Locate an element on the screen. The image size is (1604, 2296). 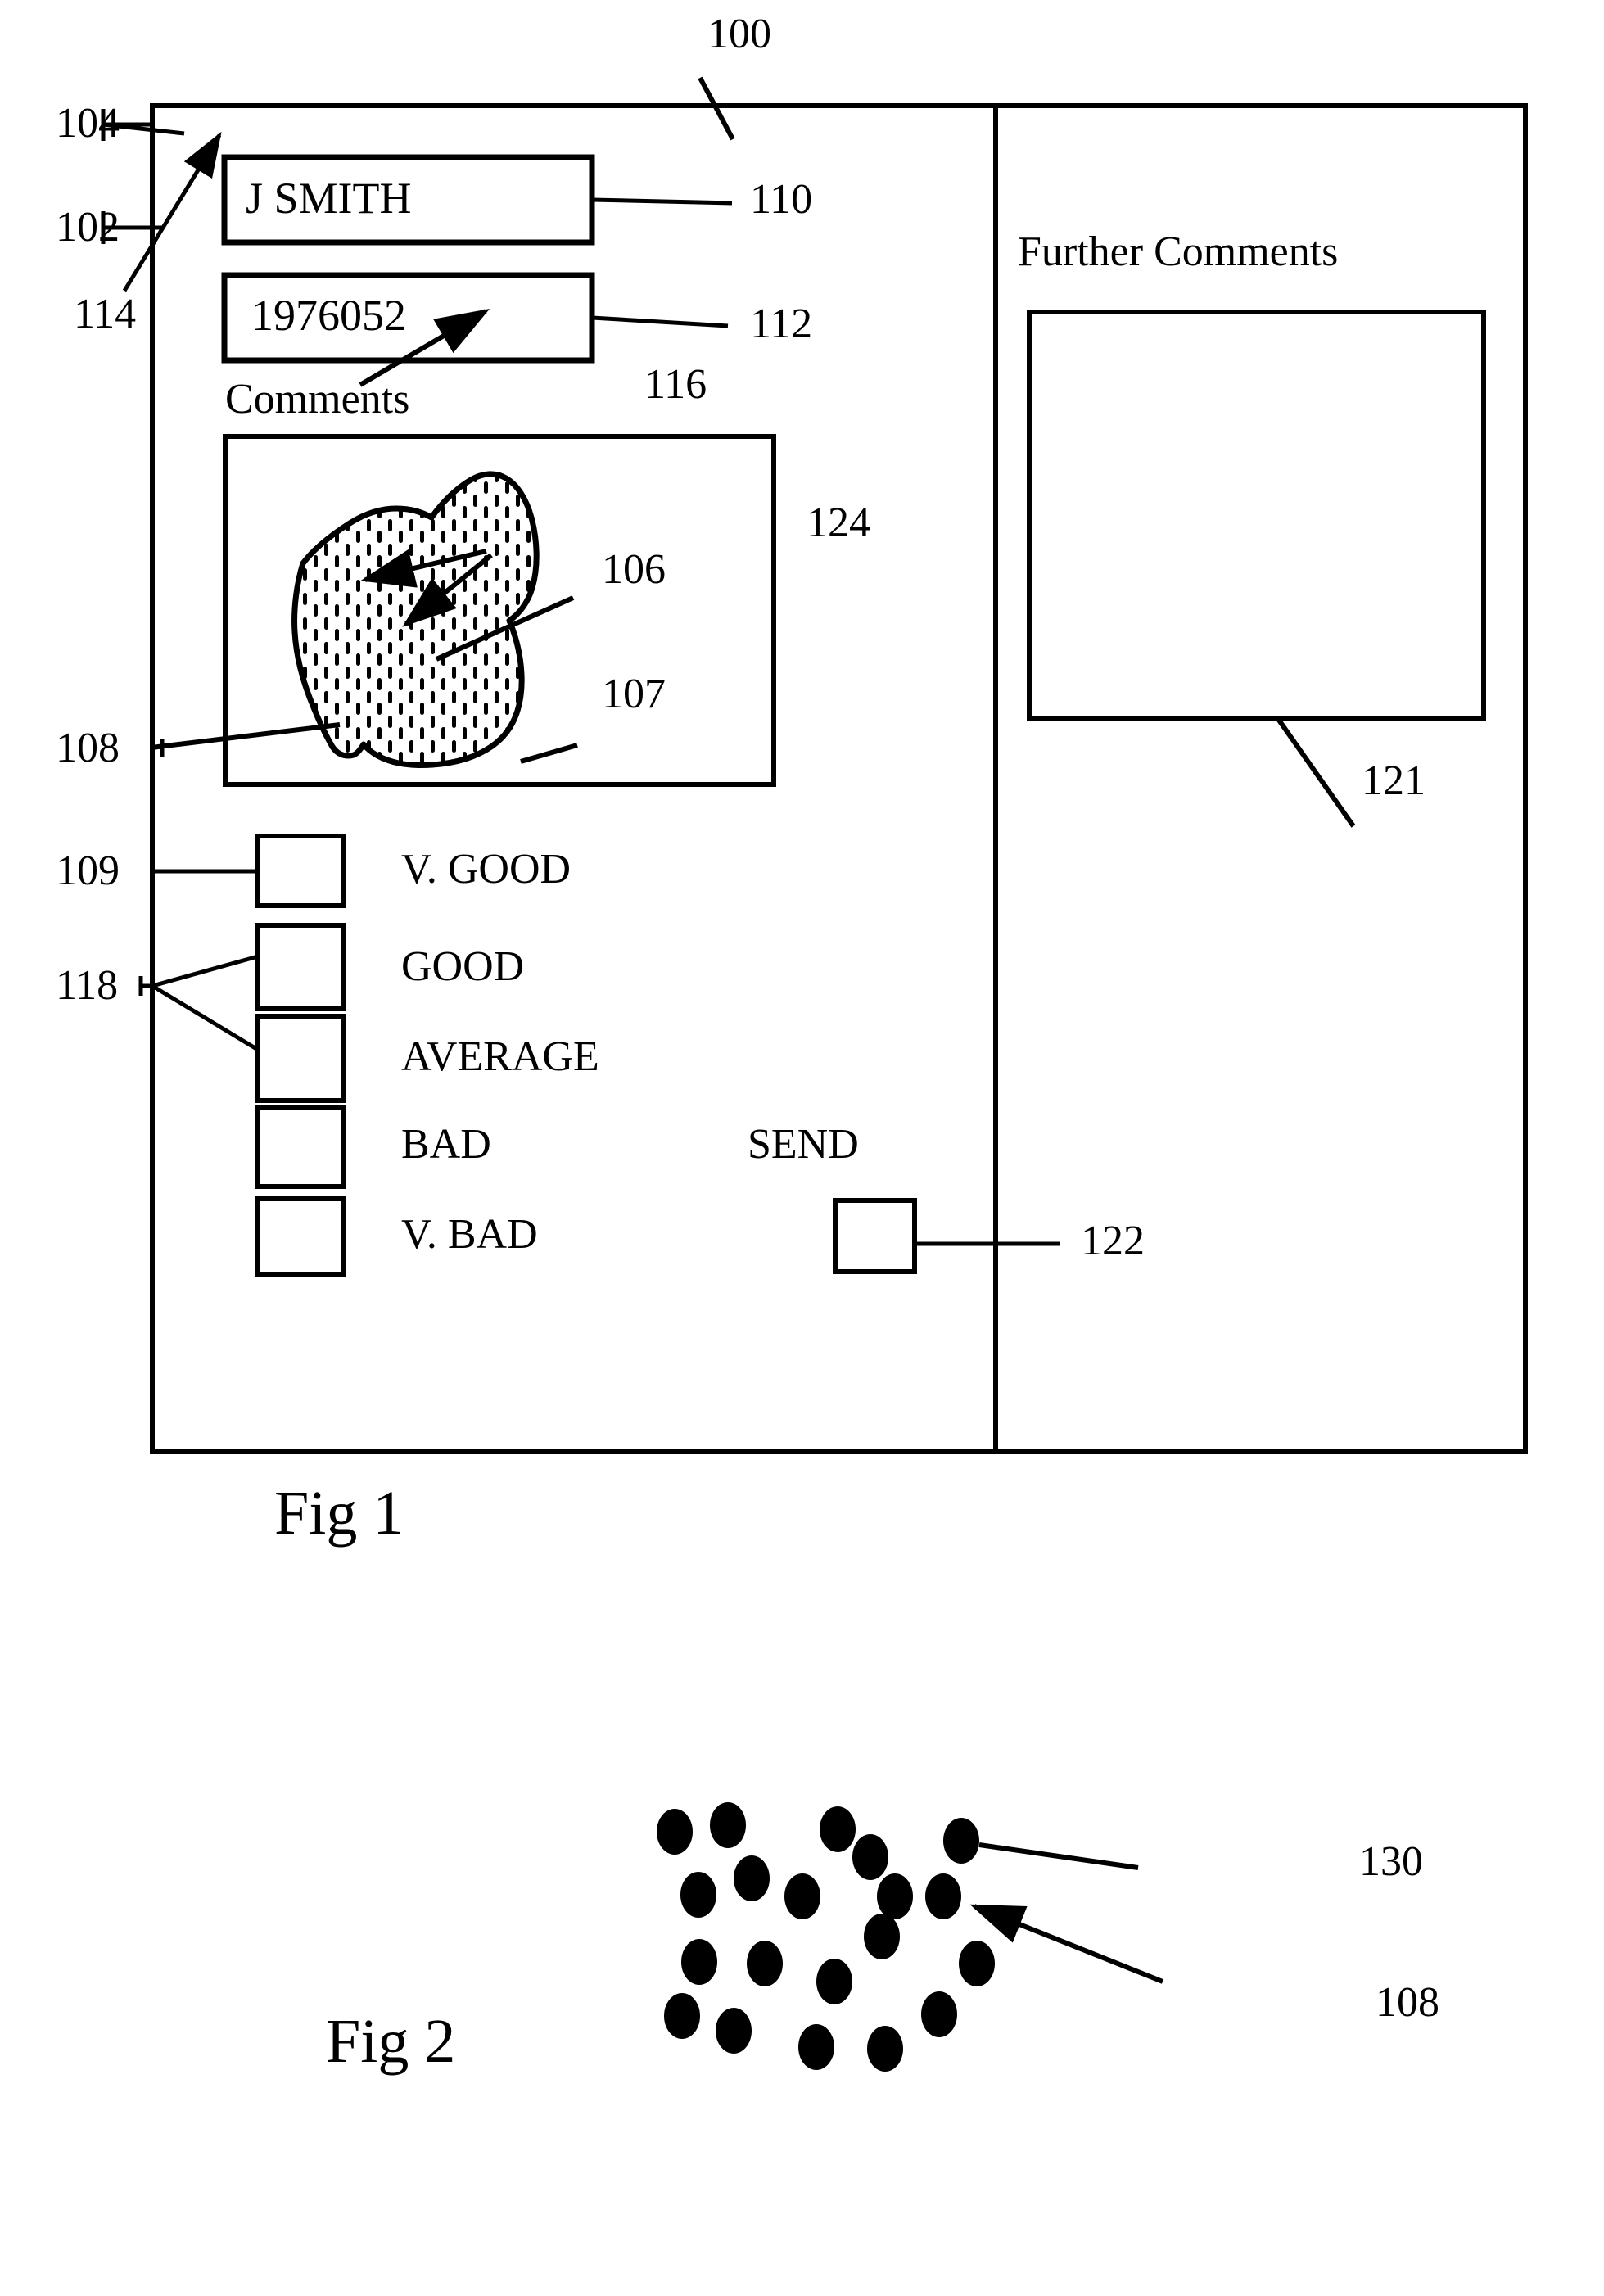
ink-mark-blob is located at coordinates (416, 620).